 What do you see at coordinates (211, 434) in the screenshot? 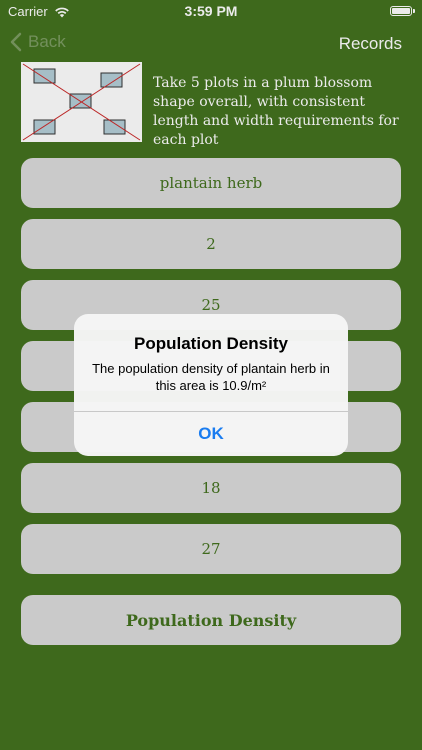
I see `alert-ok-button: OK` at bounding box center [211, 434].